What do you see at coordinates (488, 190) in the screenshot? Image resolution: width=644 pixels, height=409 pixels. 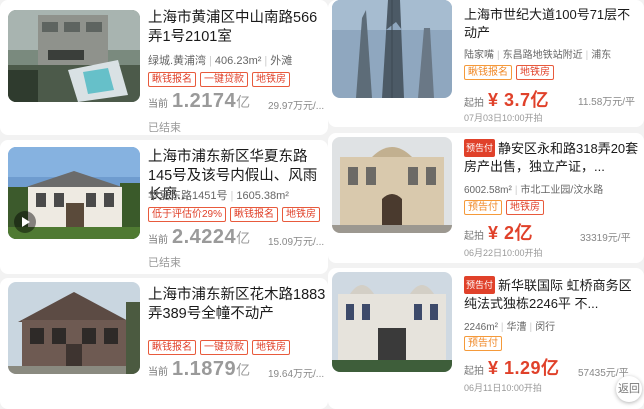 I see `meta-area: 6002.58m²` at bounding box center [488, 190].